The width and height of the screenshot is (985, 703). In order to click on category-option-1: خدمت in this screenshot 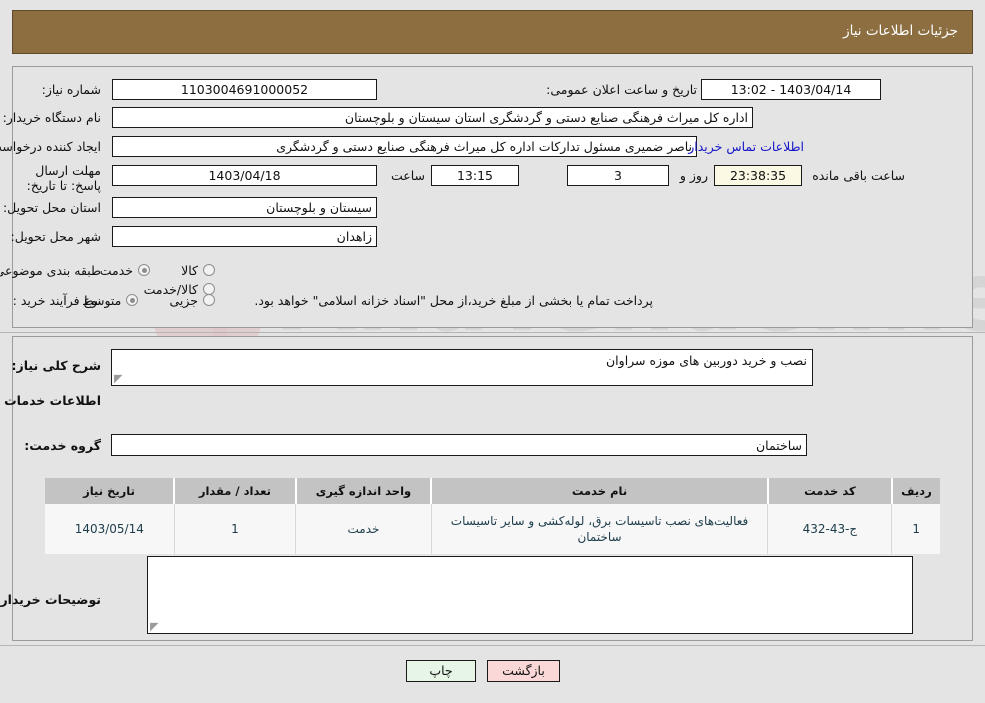, I will do `click(125, 270)`.